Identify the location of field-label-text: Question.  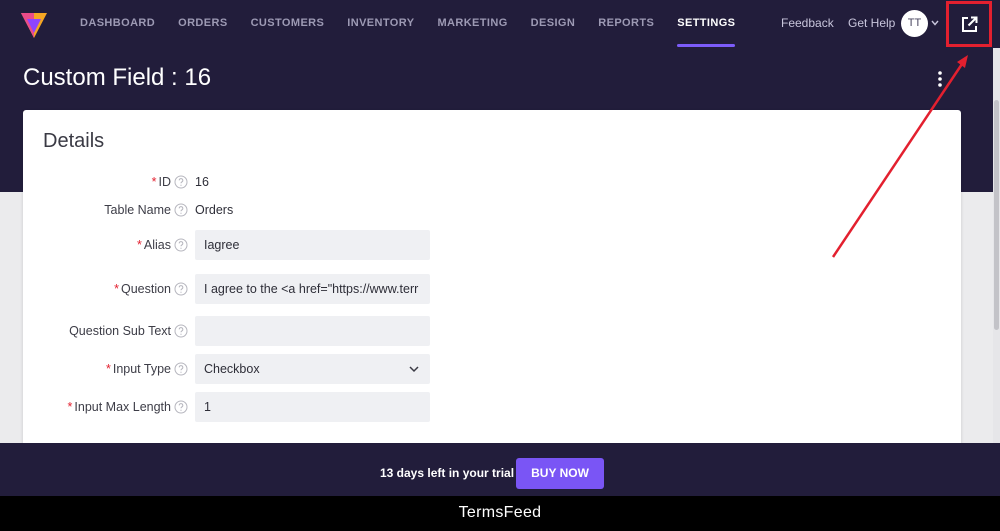
(145, 289).